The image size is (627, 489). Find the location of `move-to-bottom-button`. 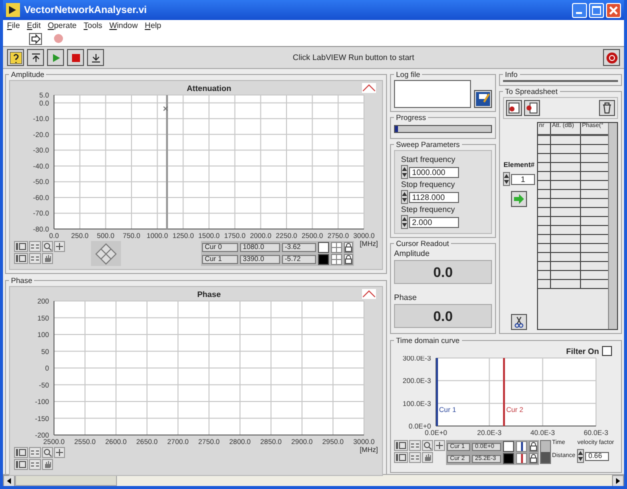

move-to-bottom-button is located at coordinates (95, 57).